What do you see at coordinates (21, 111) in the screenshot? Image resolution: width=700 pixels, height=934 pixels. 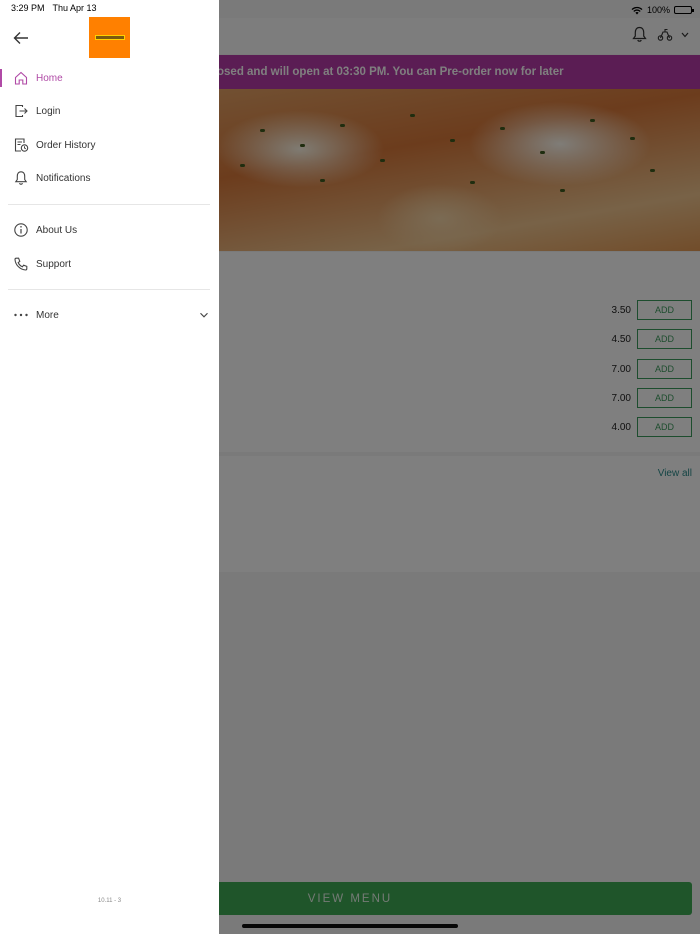 I see `login-icon` at bounding box center [21, 111].